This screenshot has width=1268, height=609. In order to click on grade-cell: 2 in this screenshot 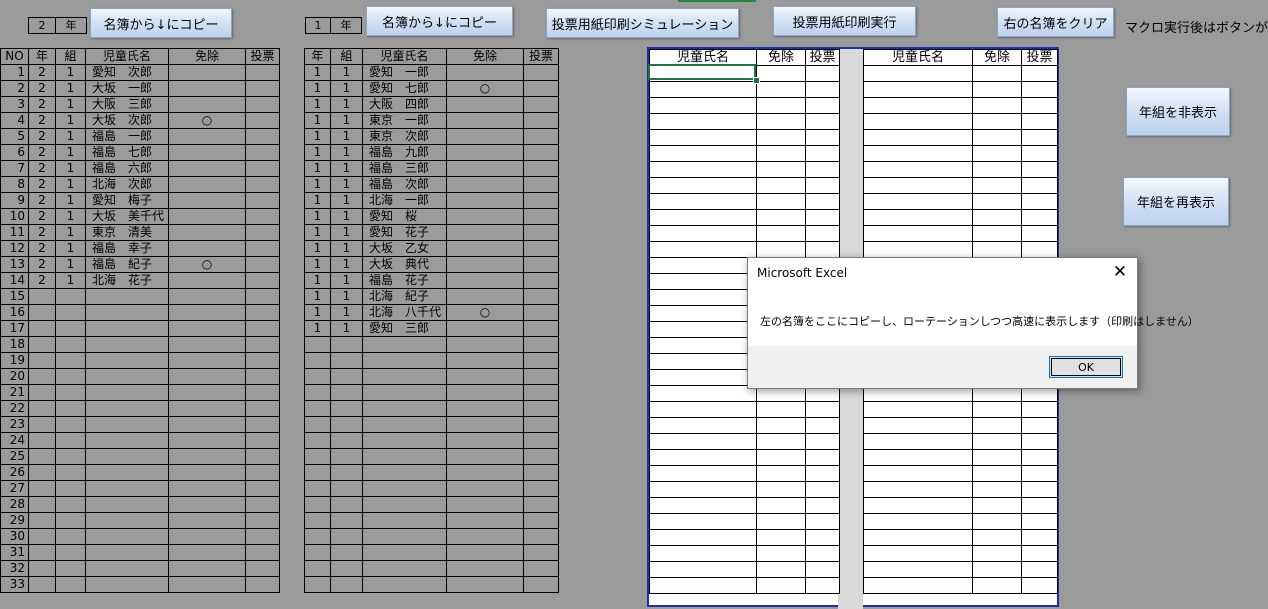, I will do `click(42, 216)`.